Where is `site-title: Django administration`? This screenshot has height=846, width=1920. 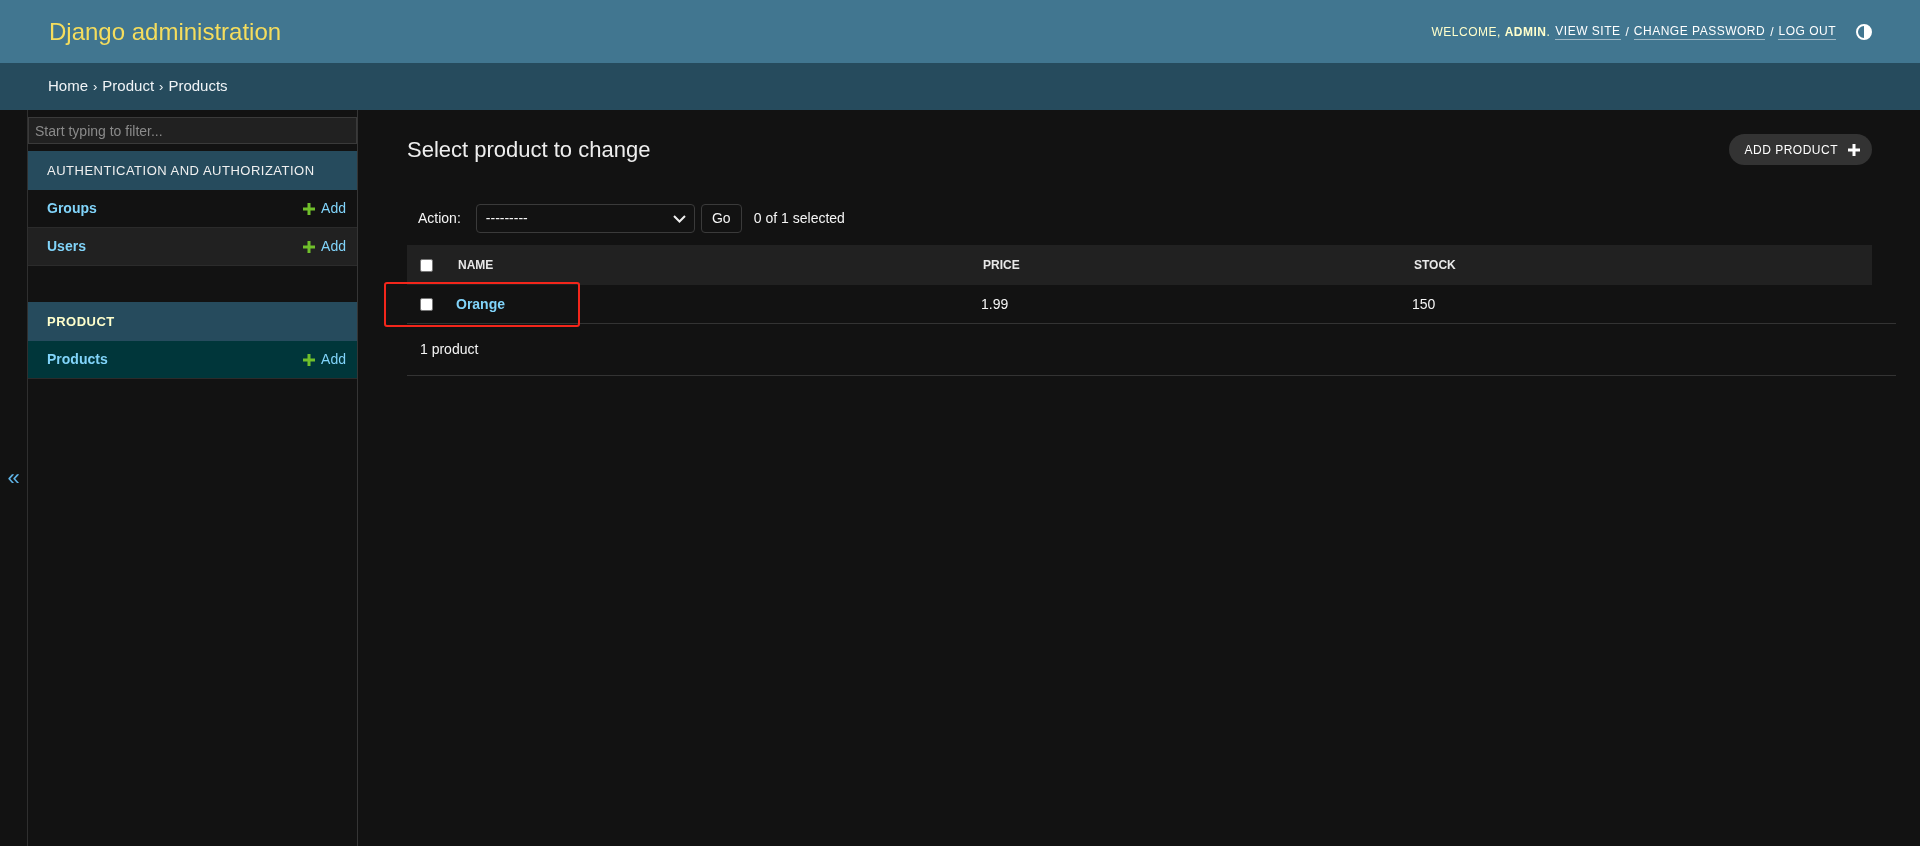
site-title: Django administration is located at coordinates (165, 31).